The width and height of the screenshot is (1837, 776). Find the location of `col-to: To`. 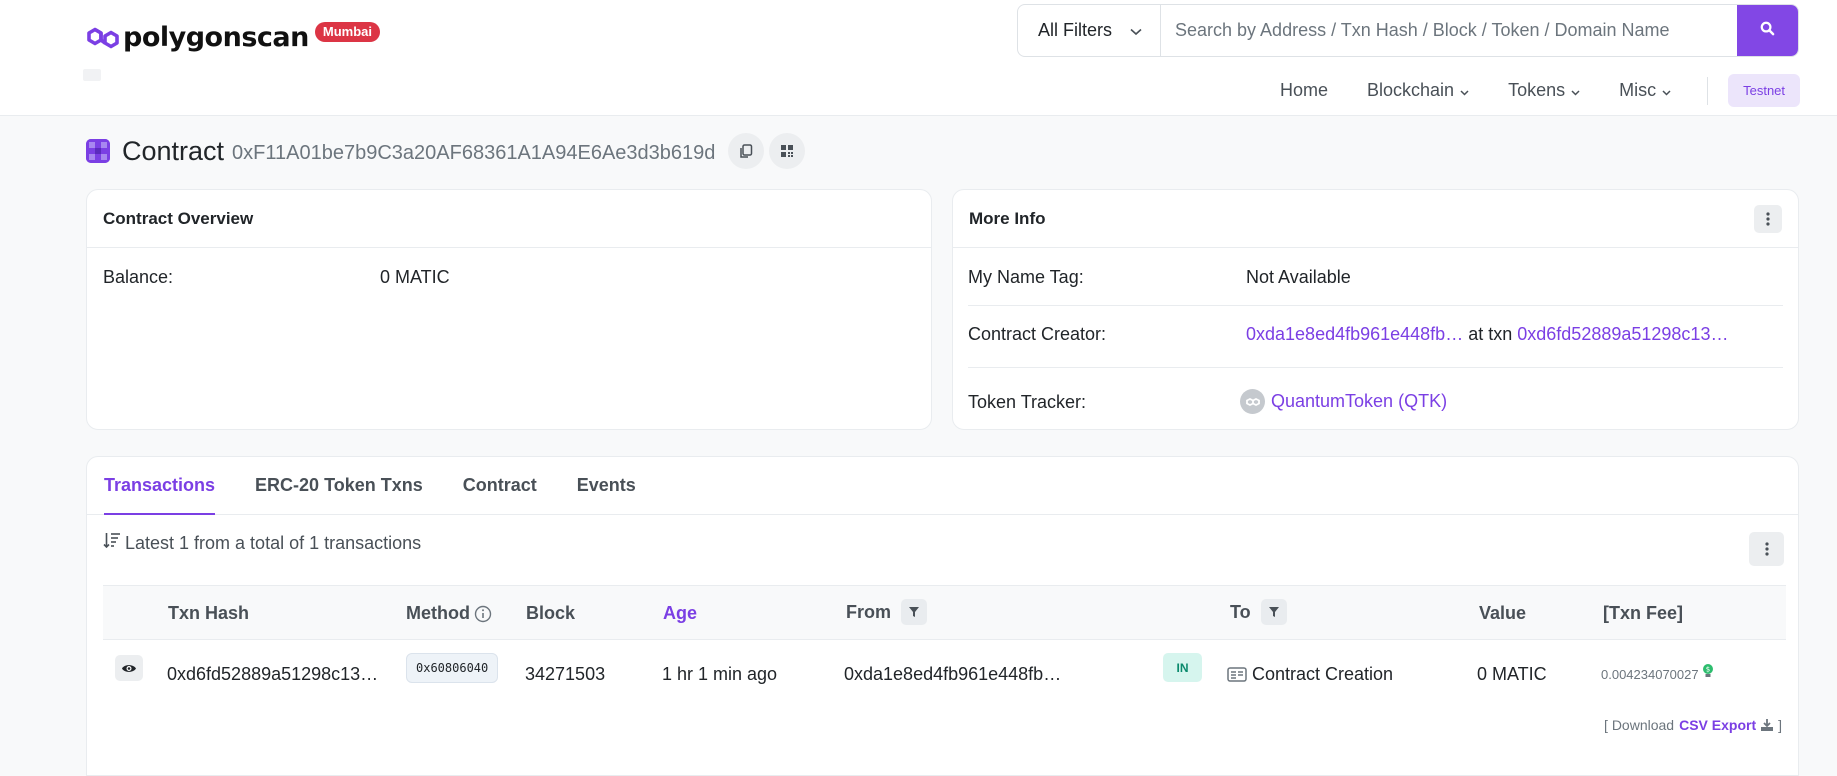

col-to: To is located at coordinates (1258, 612).